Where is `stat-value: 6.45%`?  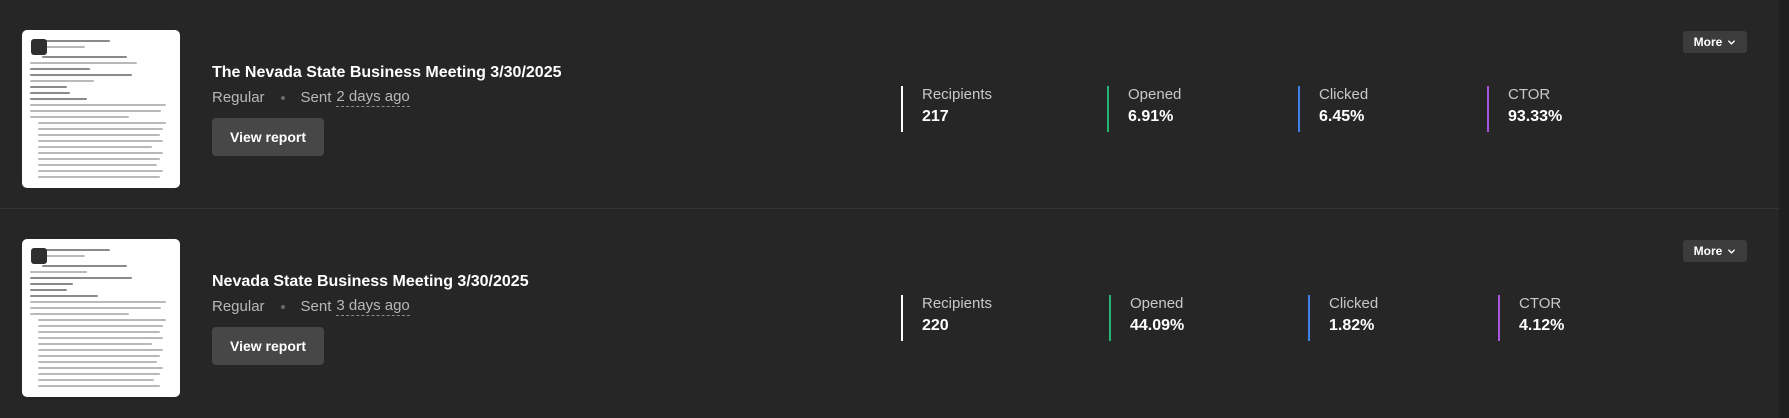 stat-value: 6.45% is located at coordinates (1342, 116).